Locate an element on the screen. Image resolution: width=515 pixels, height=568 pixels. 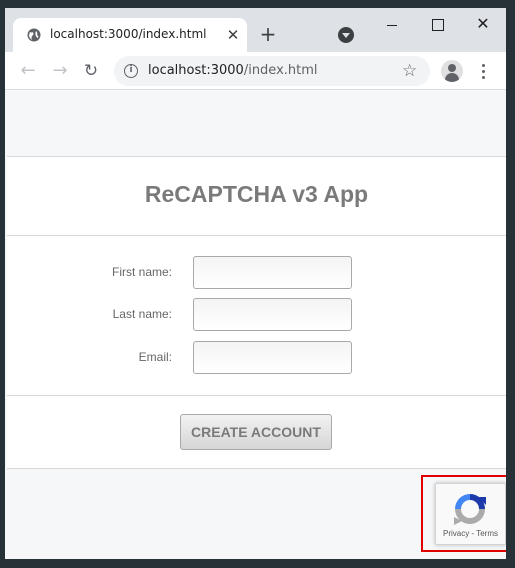
email-label: Email: is located at coordinates (155, 357).